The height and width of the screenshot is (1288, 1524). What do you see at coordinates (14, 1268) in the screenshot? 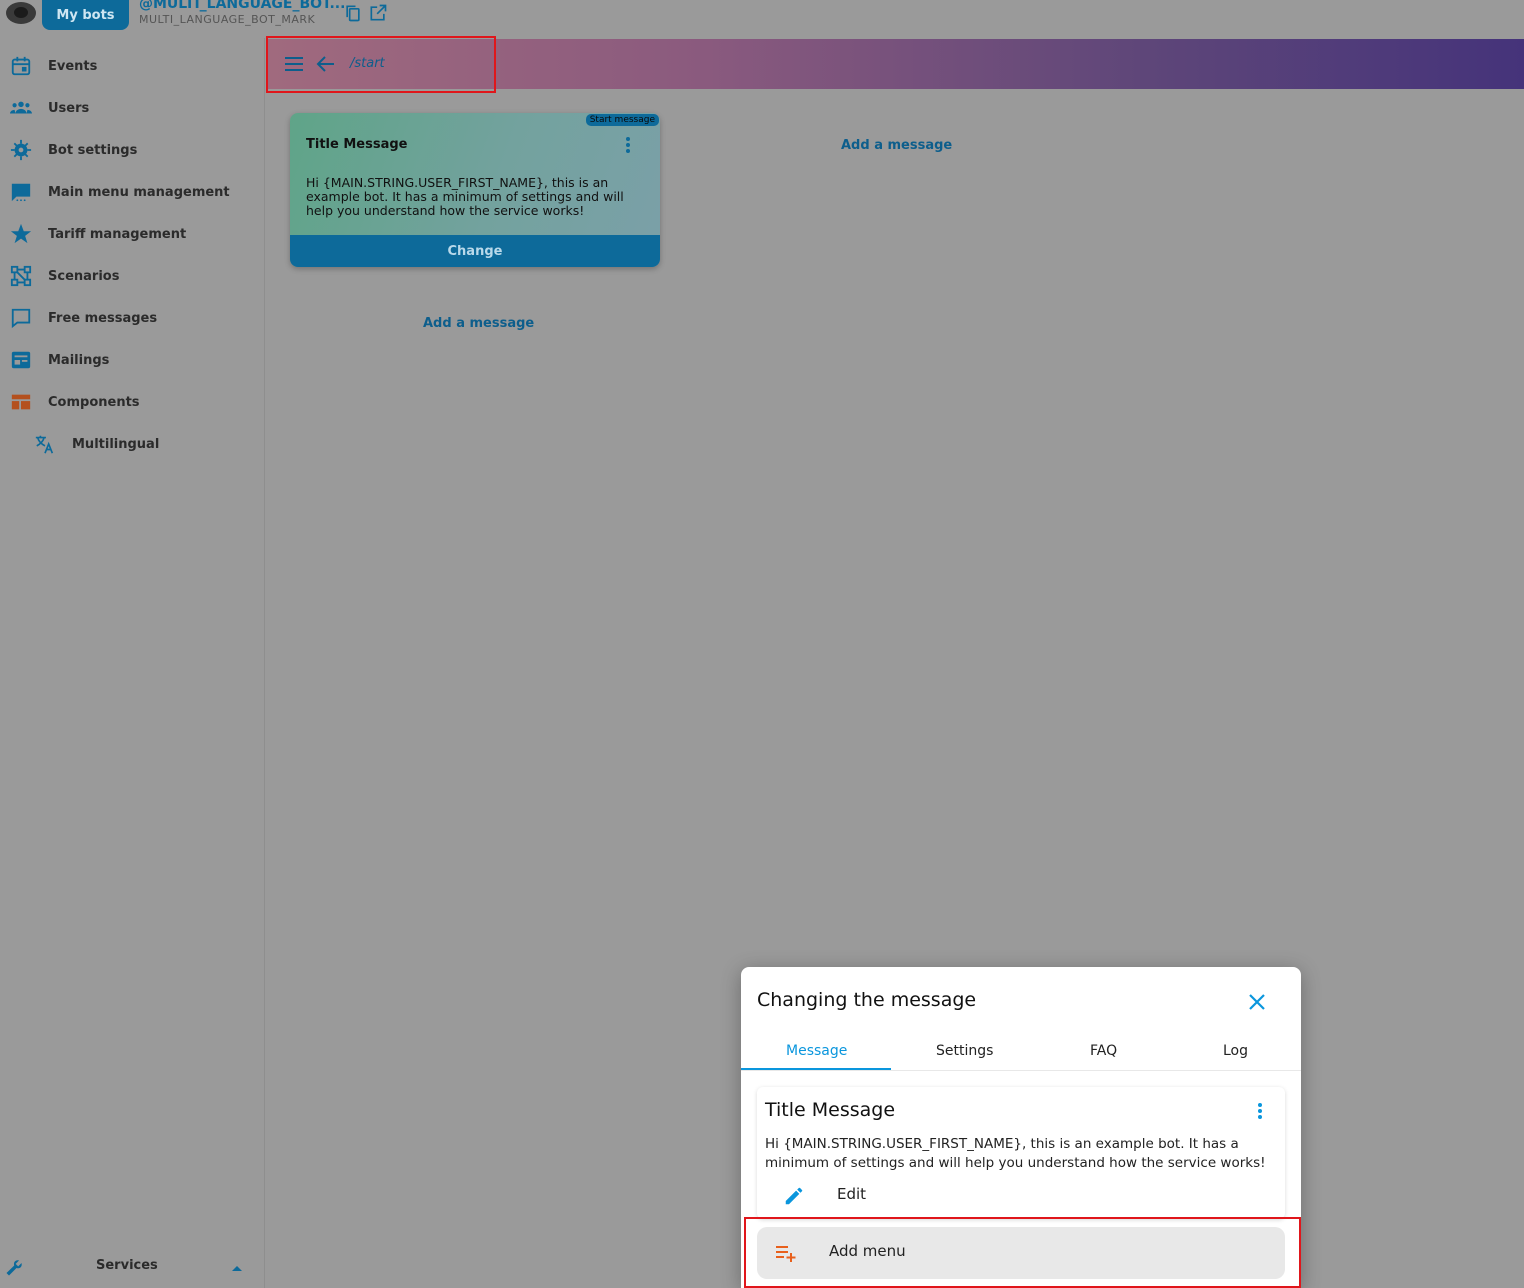
I see `wrench-icon` at bounding box center [14, 1268].